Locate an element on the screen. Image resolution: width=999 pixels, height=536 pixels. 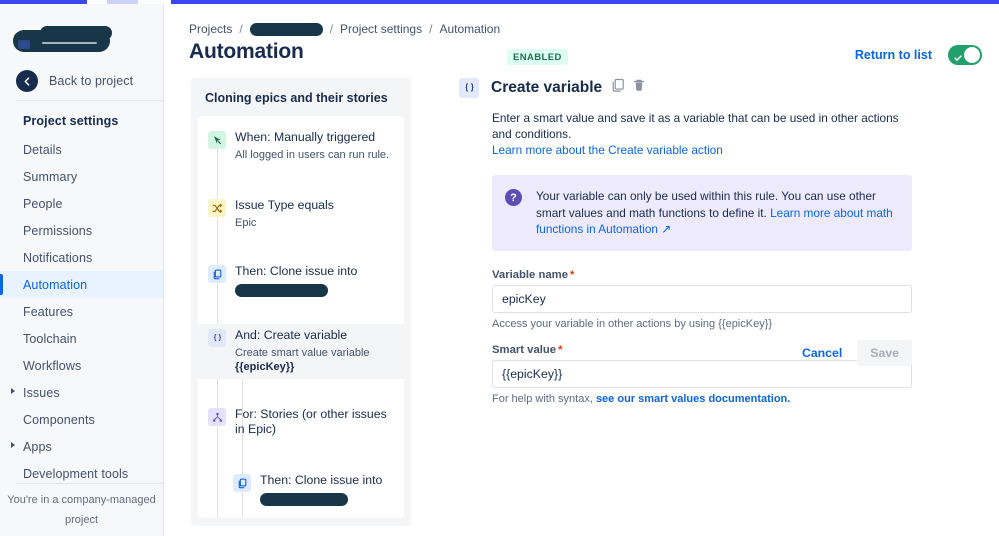
sidebar-item-components: Components is located at coordinates (81, 419).